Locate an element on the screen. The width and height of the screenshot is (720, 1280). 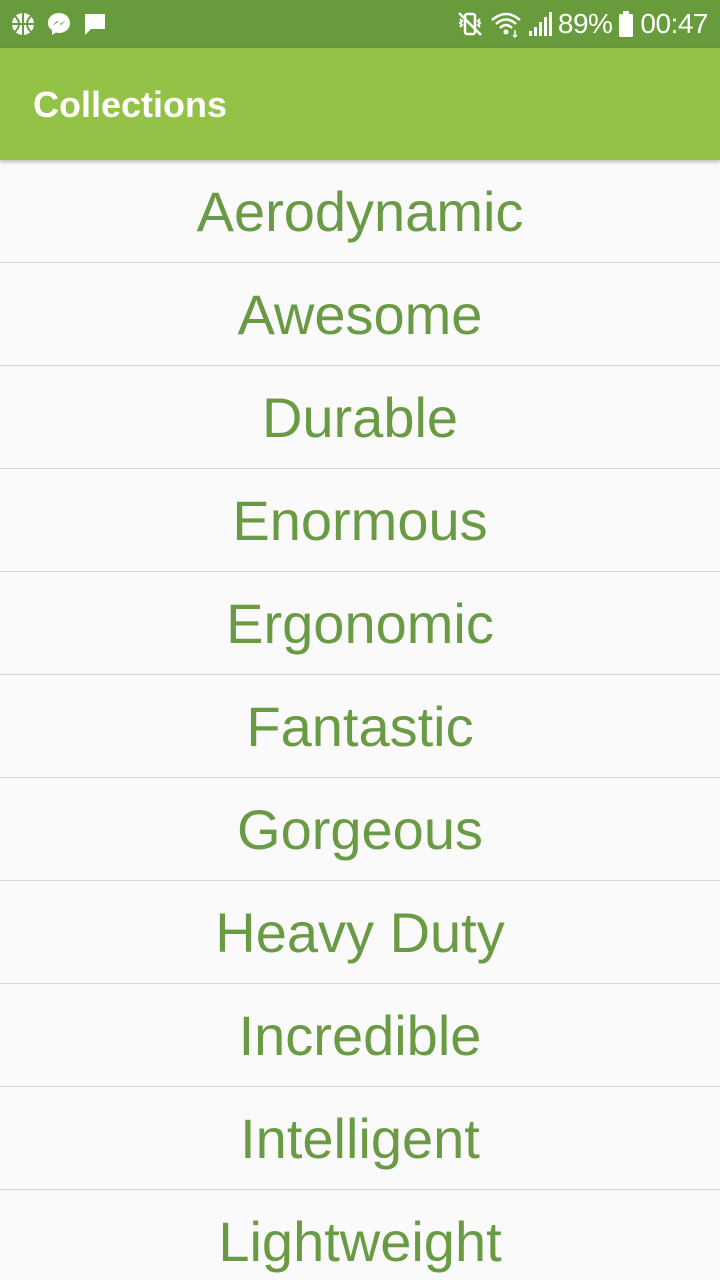
list-item-label: Fantastic is located at coordinates (360, 726).